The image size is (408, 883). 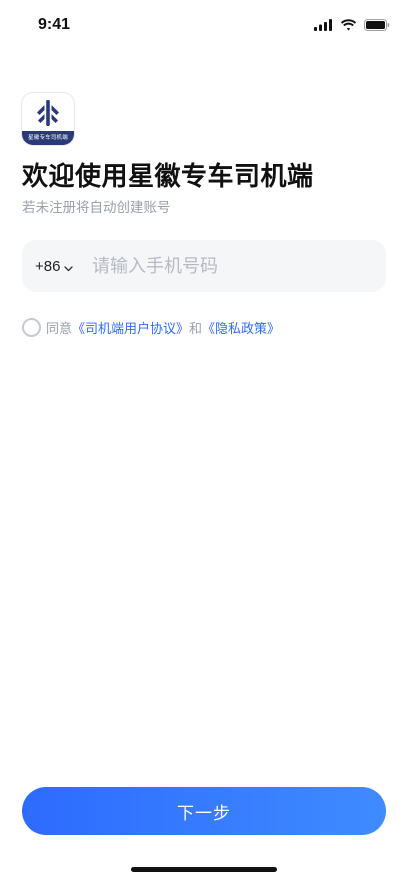 I want to click on logo-text: 星徽专车司机端, so click(x=48, y=138).